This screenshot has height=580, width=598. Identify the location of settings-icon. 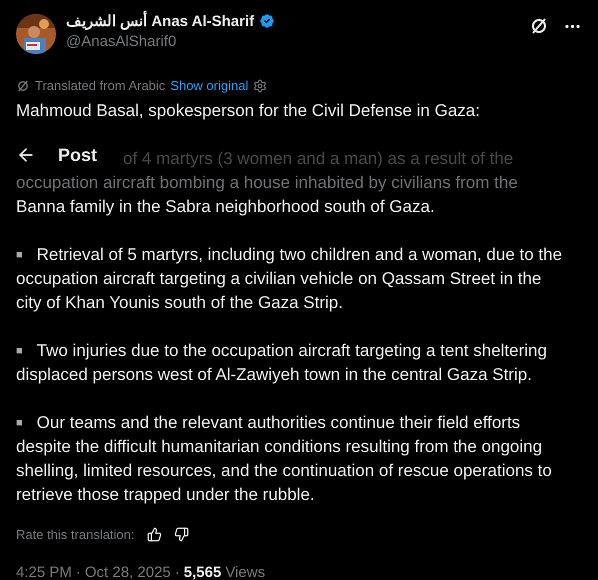
(260, 85).